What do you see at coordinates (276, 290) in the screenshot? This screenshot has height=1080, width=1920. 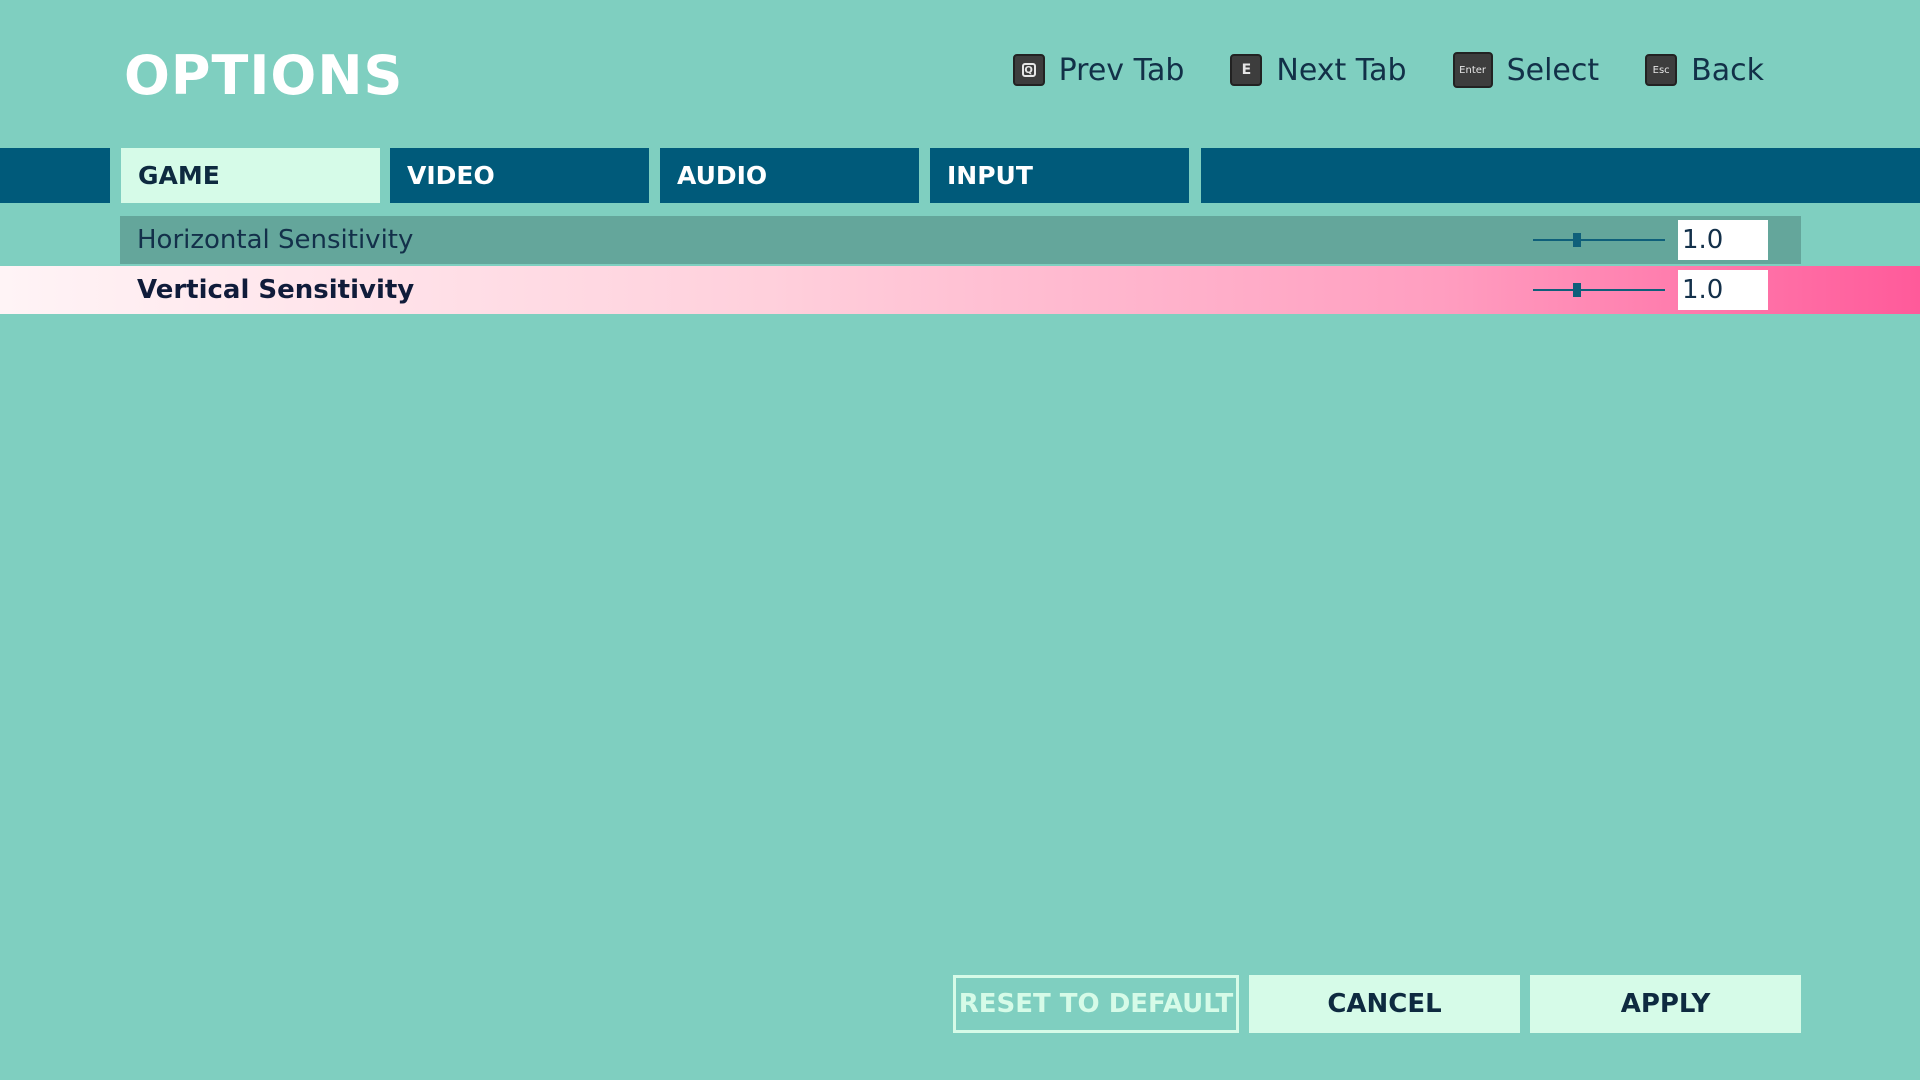 I see `setting-label: Vertical Sensitivity` at bounding box center [276, 290].